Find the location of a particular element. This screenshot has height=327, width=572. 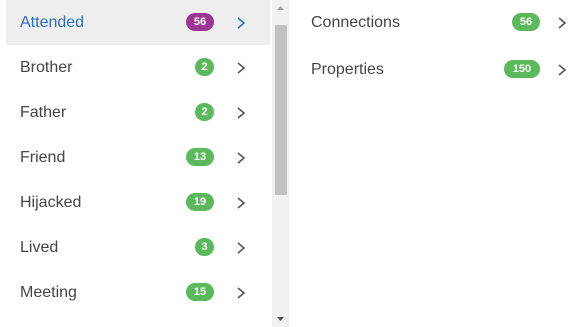

count-badge: 15 is located at coordinates (200, 292).